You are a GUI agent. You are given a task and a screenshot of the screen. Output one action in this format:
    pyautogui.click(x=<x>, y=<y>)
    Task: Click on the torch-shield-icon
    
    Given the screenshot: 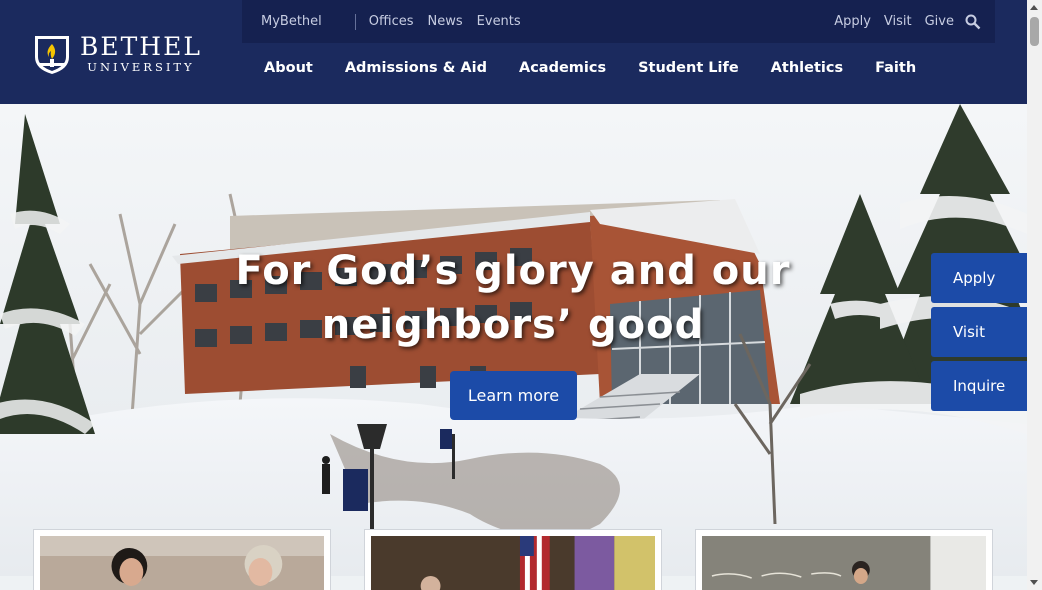 What is the action you would take?
    pyautogui.click(x=52, y=55)
    